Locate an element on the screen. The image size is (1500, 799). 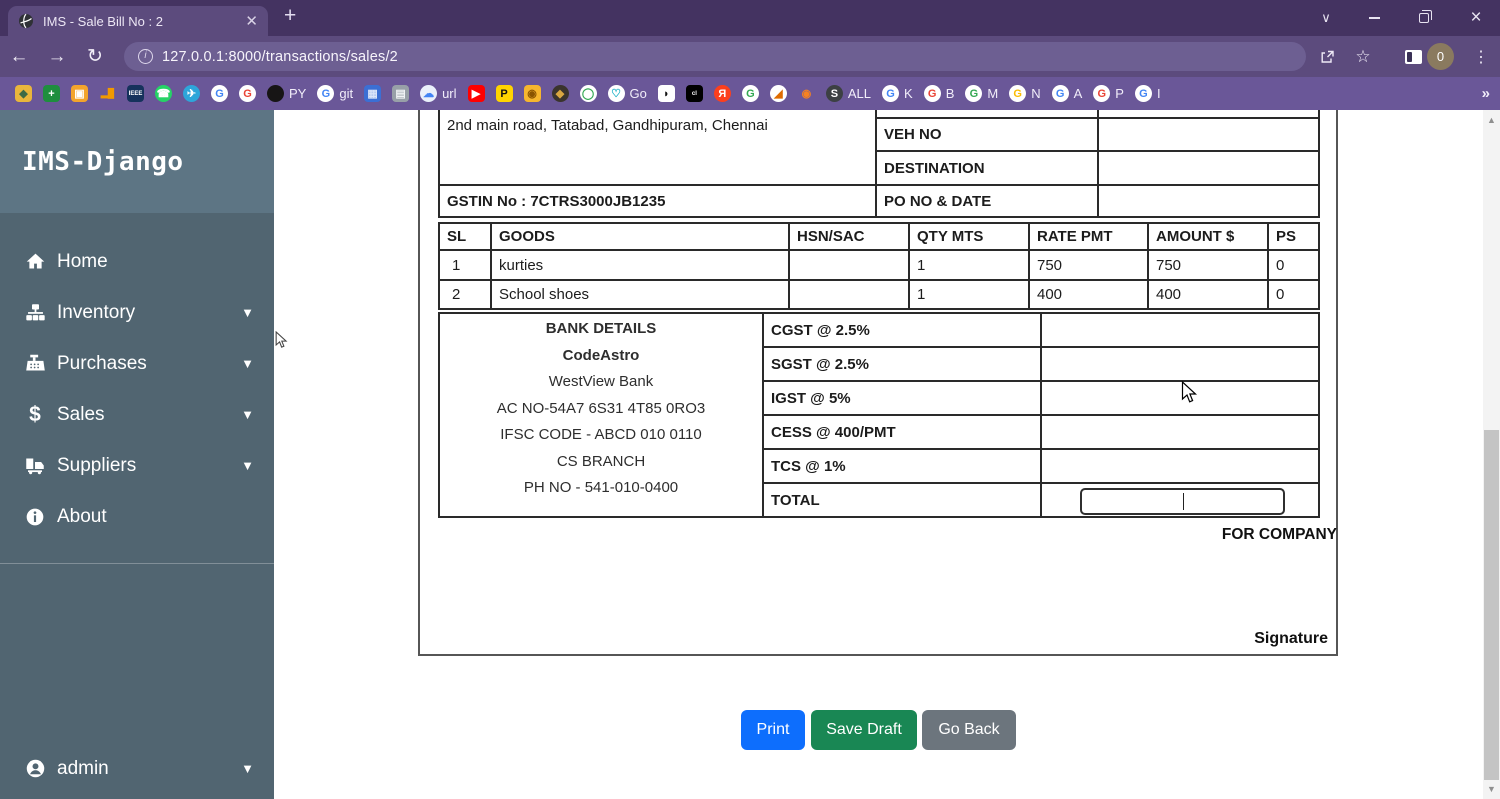
app-brand: IMS-Django is located at coordinates (137, 161).